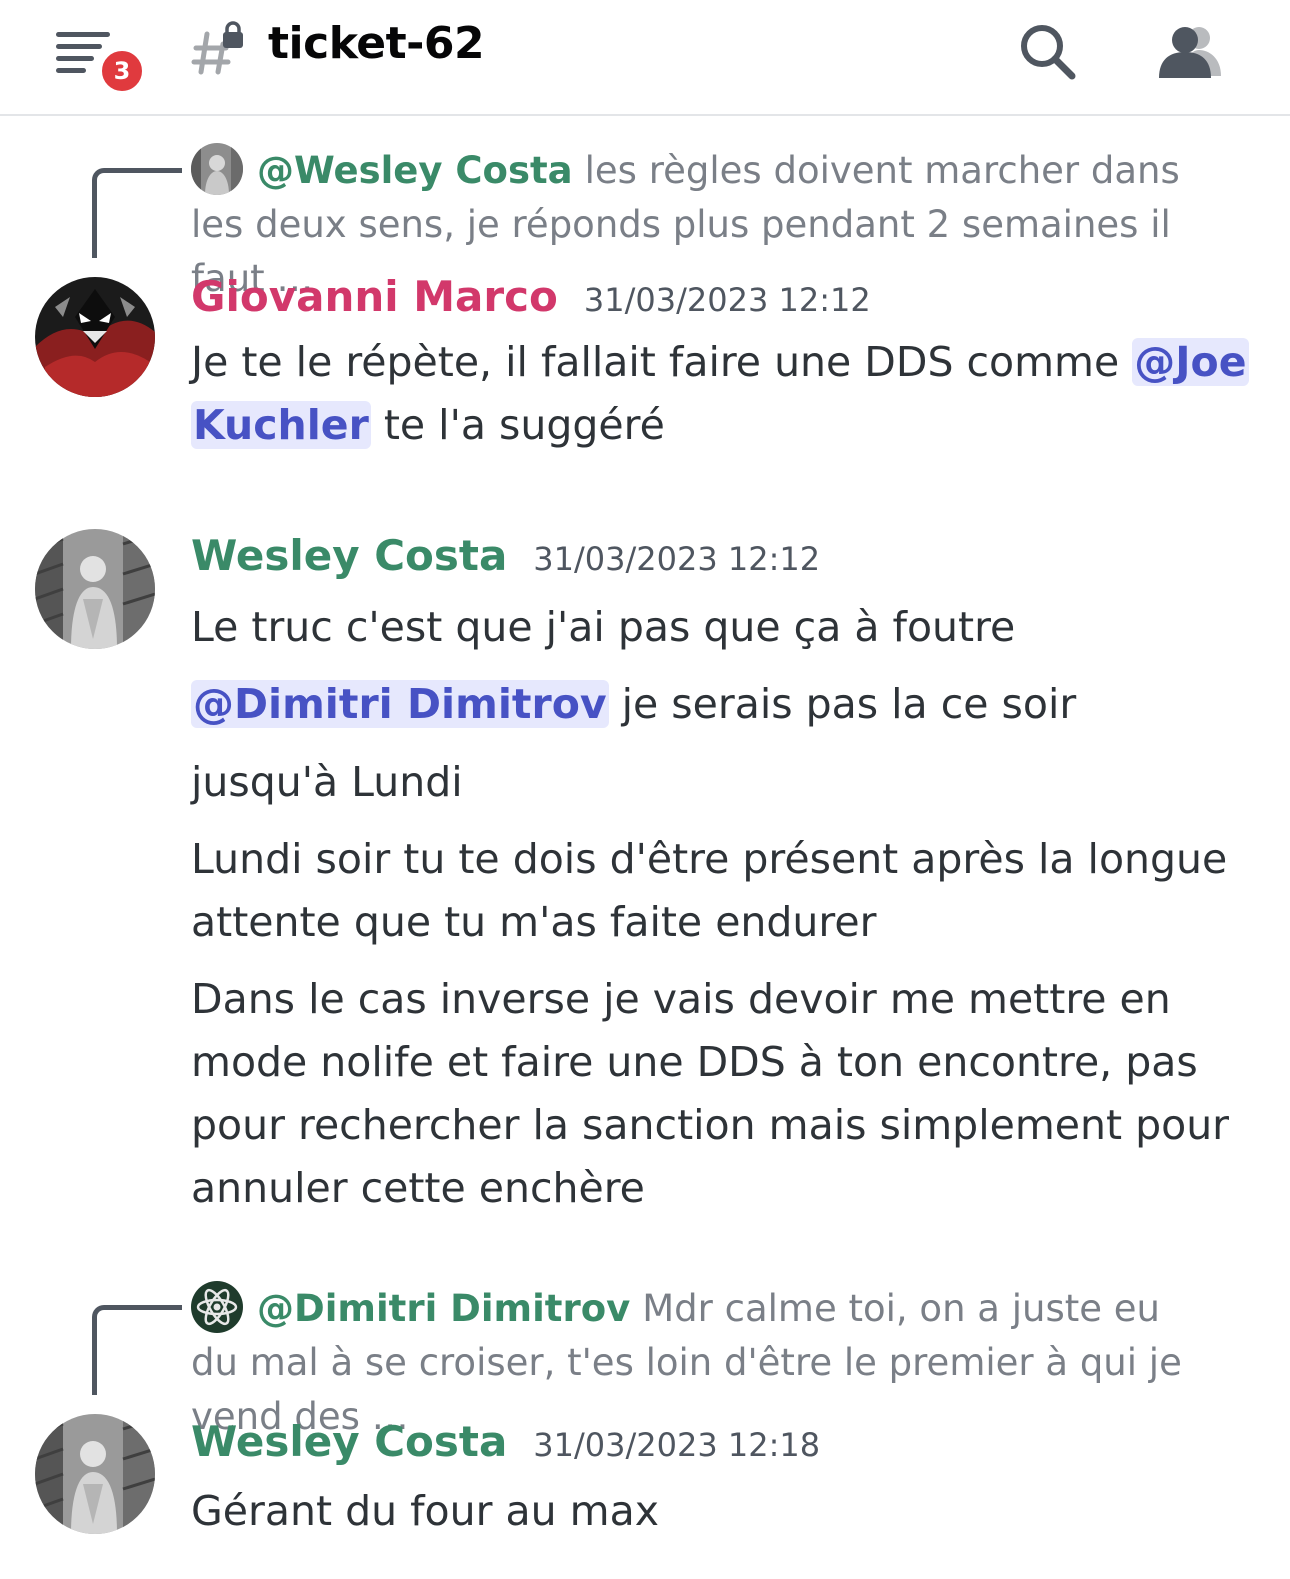  I want to click on search-icon, so click(1048, 52).